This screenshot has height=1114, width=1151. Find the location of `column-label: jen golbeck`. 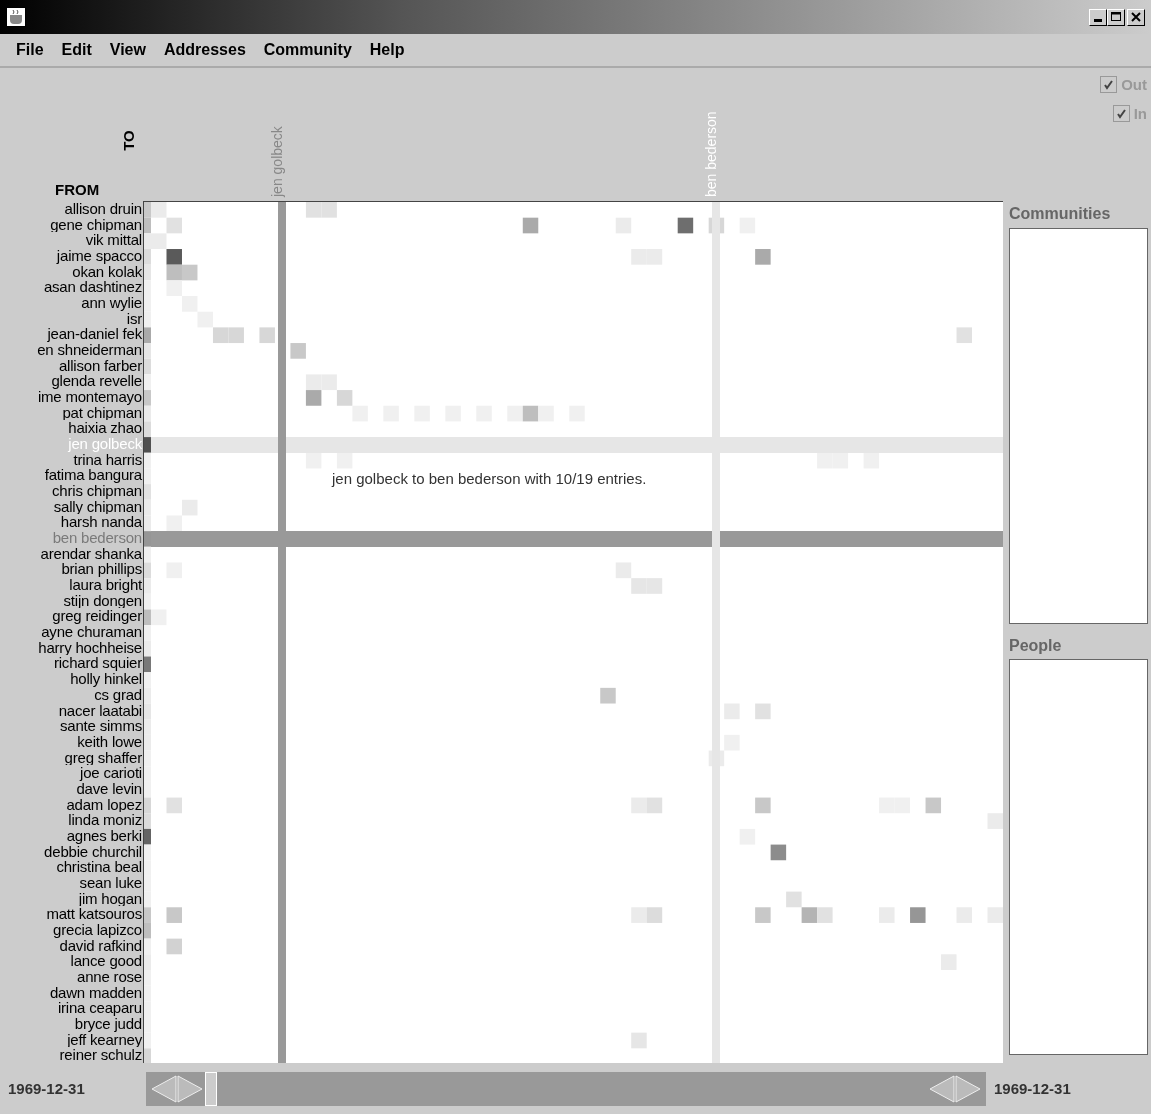

column-label: jen golbeck is located at coordinates (276, 161).